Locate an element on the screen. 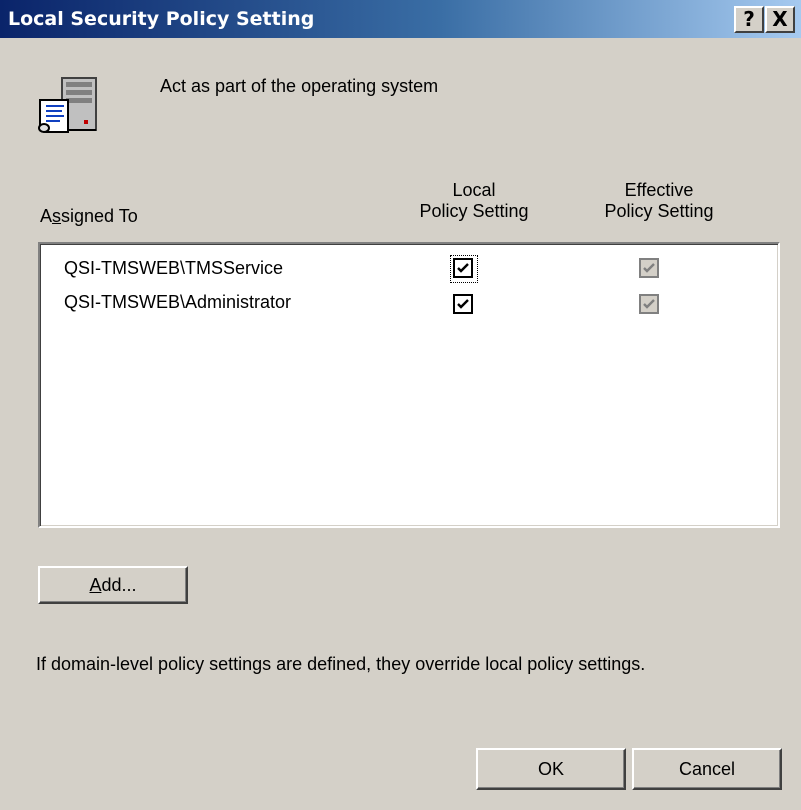  ok-button: OK is located at coordinates (551, 769).